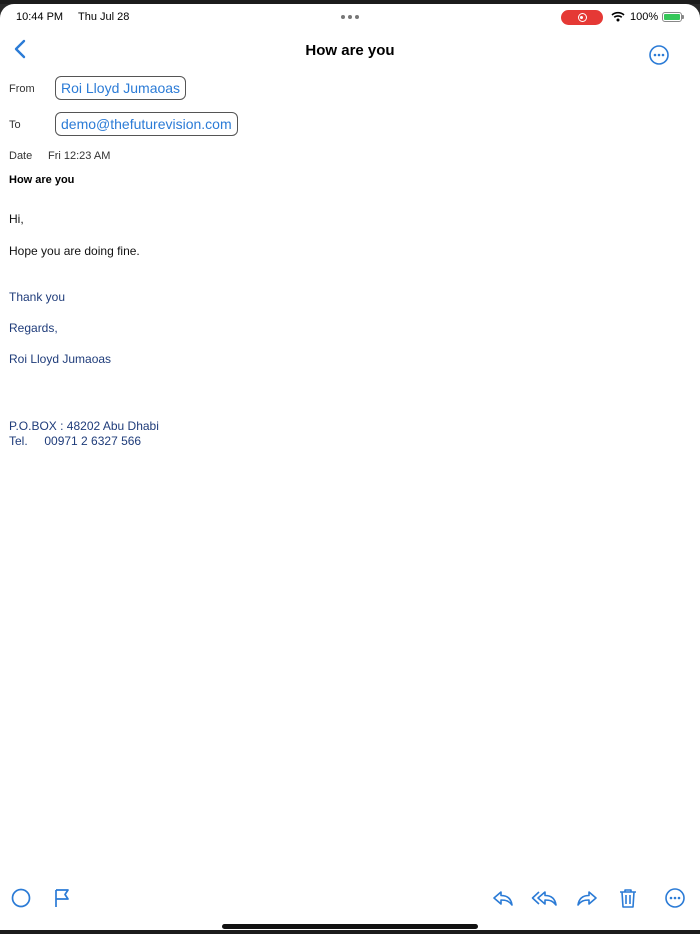 This screenshot has height=934, width=700. Describe the element at coordinates (74, 251) in the screenshot. I see `body-line: Hope you are doing fine.` at that location.